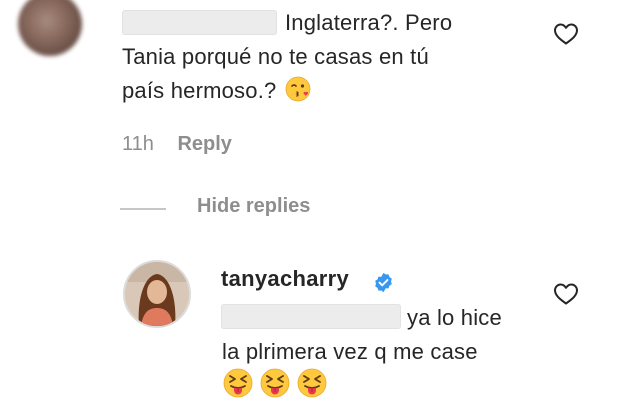 The width and height of the screenshot is (621, 411). I want to click on reply-emojis, so click(275, 383).